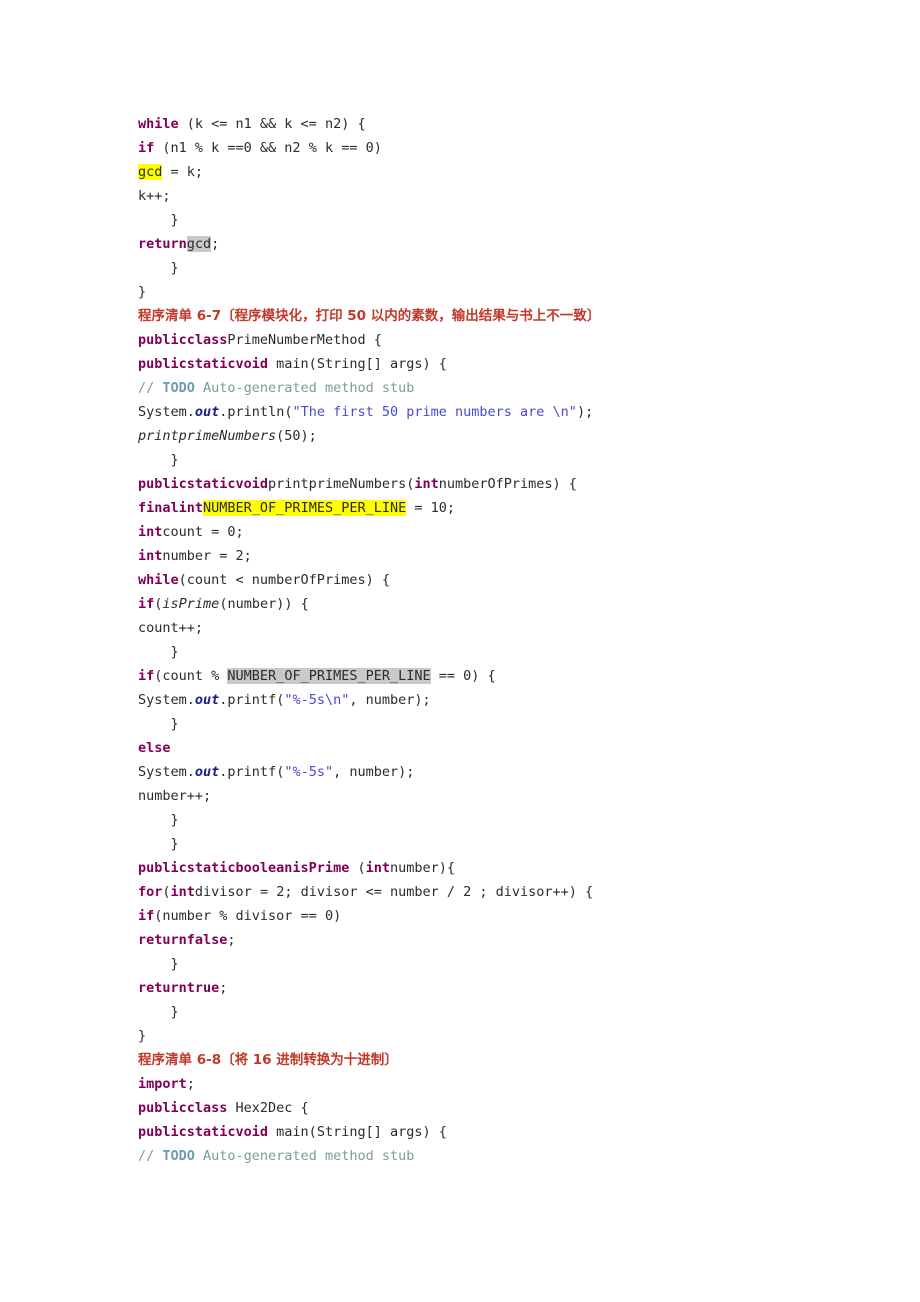 The width and height of the screenshot is (920, 1302). I want to click on code-line: else, so click(488, 748).